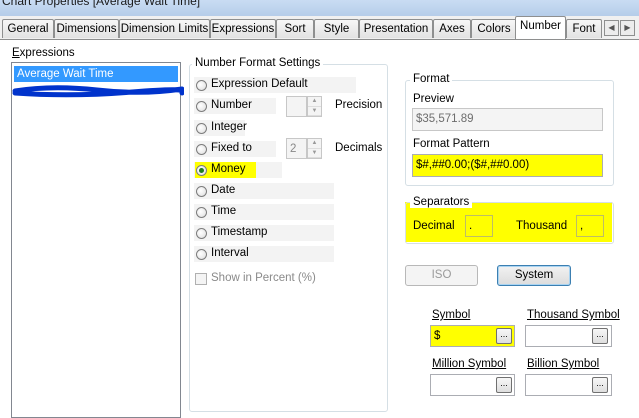 The width and height of the screenshot is (639, 418). I want to click on radio-integer, so click(201, 128).